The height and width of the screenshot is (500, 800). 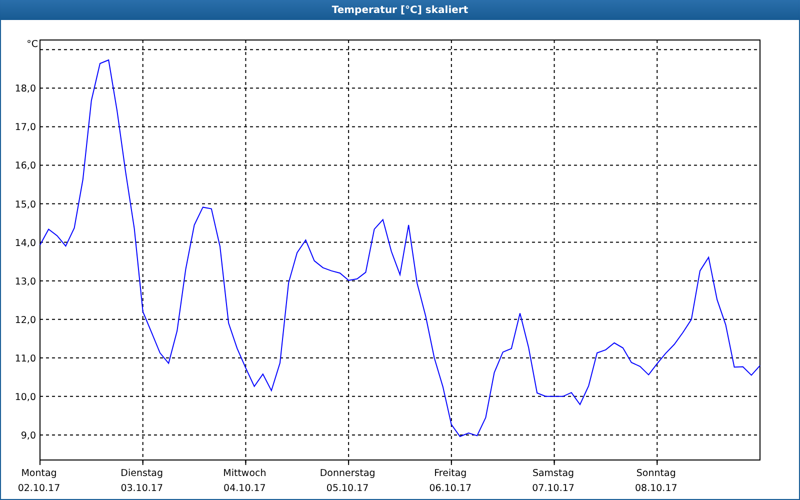 I want to click on weekday-label: Sonntag, so click(x=656, y=473).